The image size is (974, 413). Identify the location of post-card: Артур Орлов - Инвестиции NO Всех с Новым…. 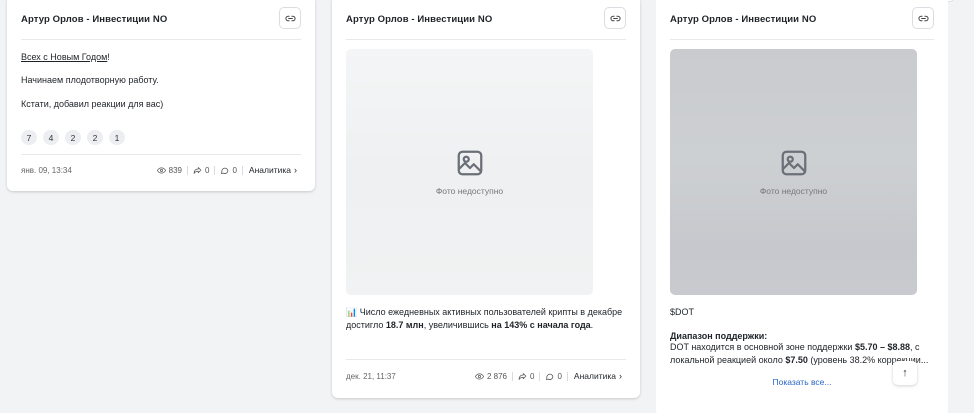
(161, 95).